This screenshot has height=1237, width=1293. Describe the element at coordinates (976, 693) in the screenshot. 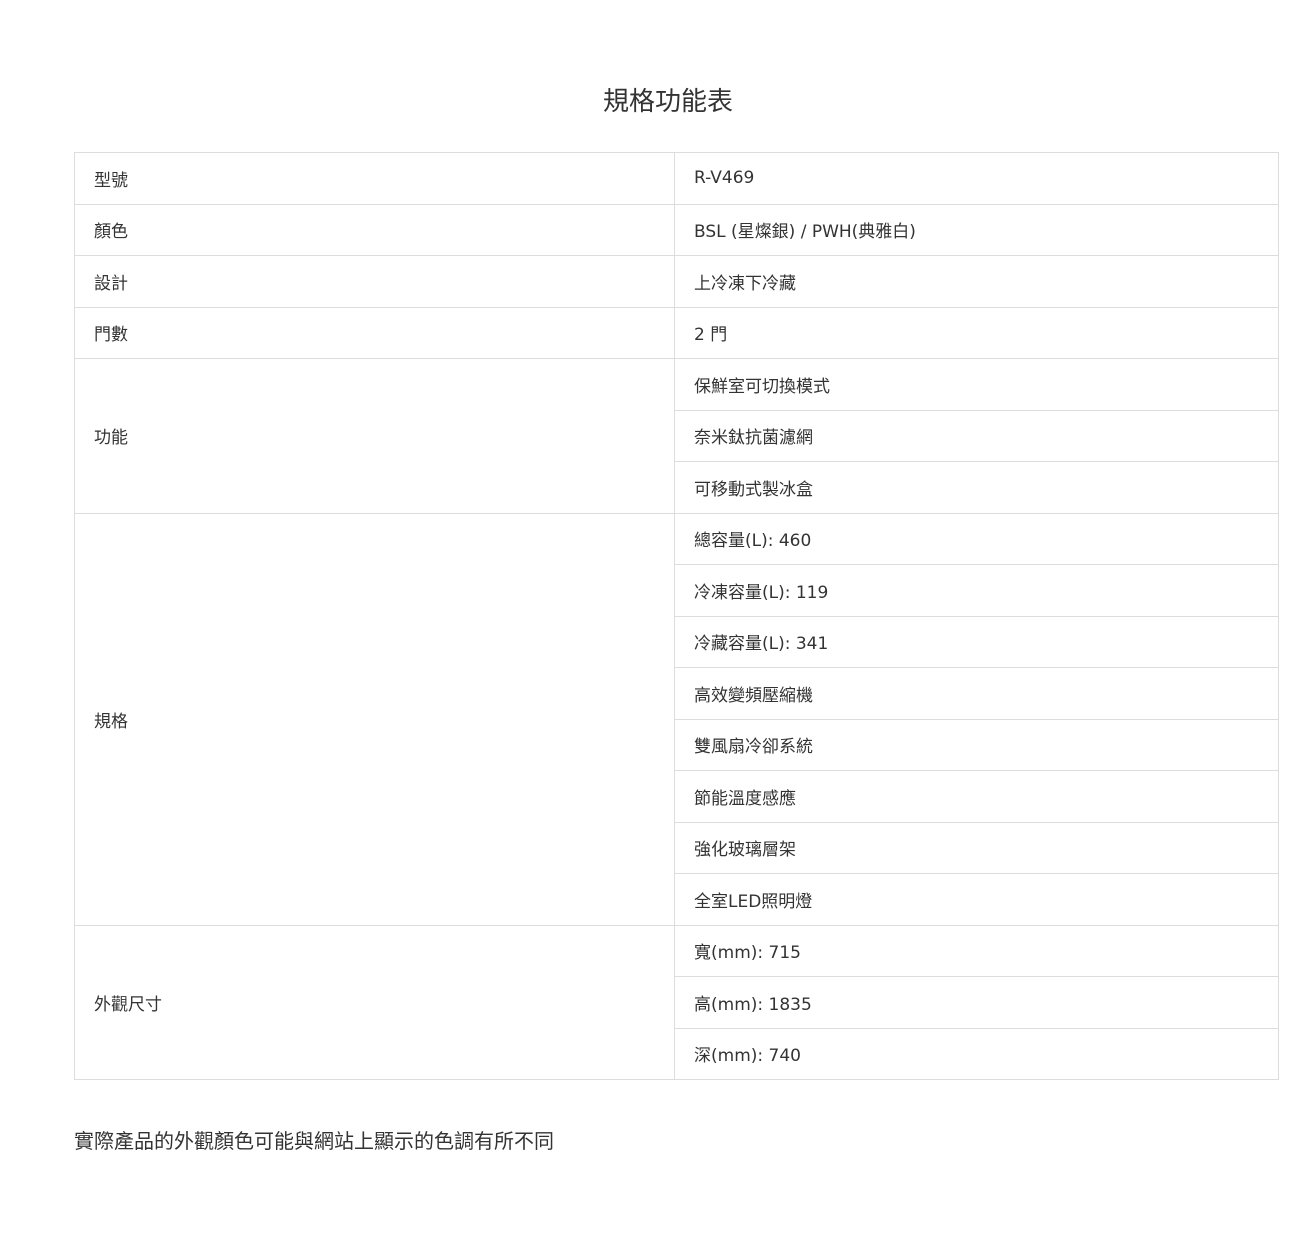

I see `spec-value-cell: 高效變頻壓縮機` at that location.